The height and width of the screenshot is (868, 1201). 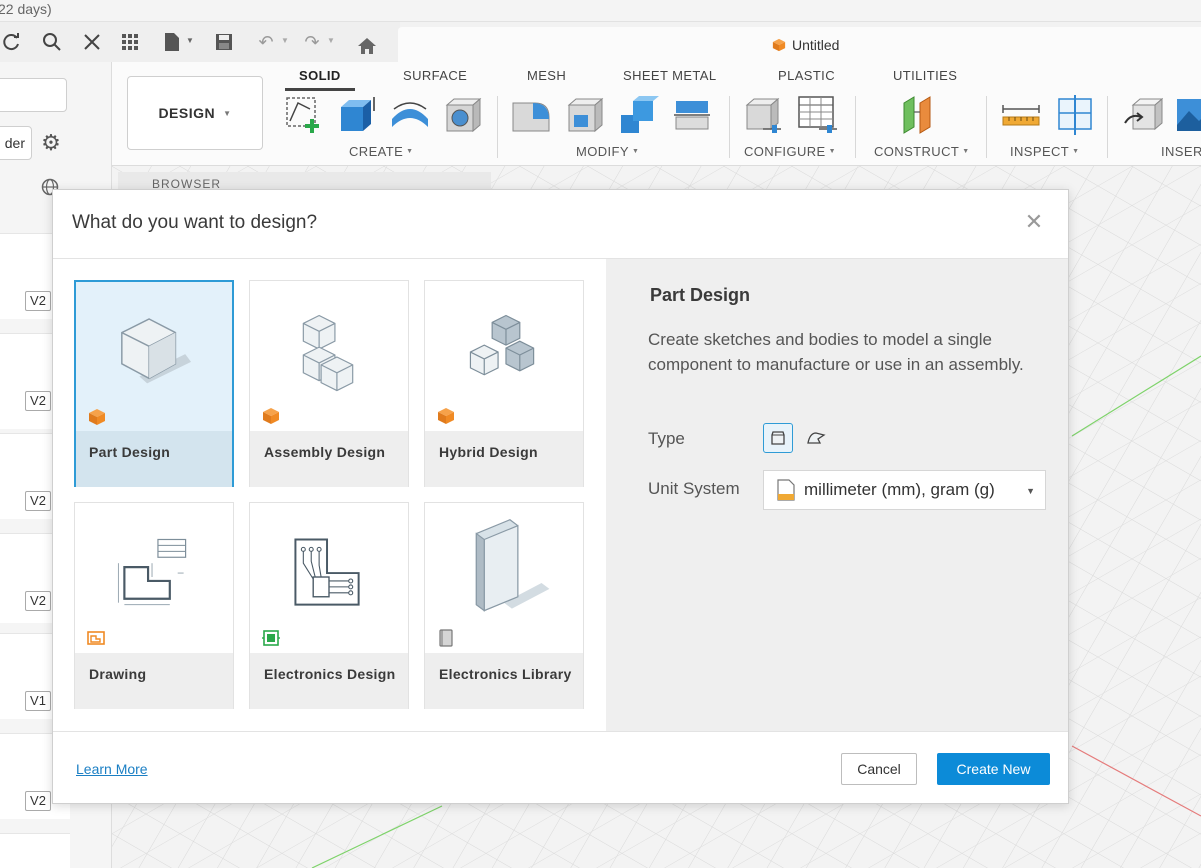 What do you see at coordinates (154, 383) in the screenshot?
I see `card-part-design: Part Design` at bounding box center [154, 383].